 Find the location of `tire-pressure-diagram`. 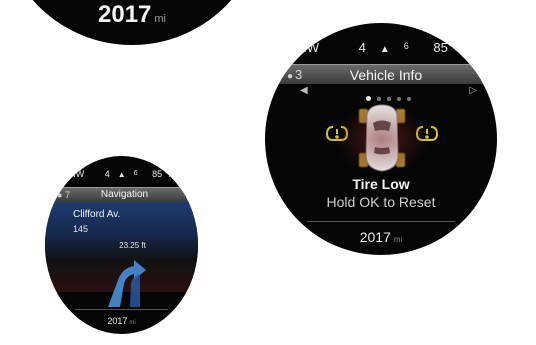

tire-pressure-diagram is located at coordinates (382, 139).